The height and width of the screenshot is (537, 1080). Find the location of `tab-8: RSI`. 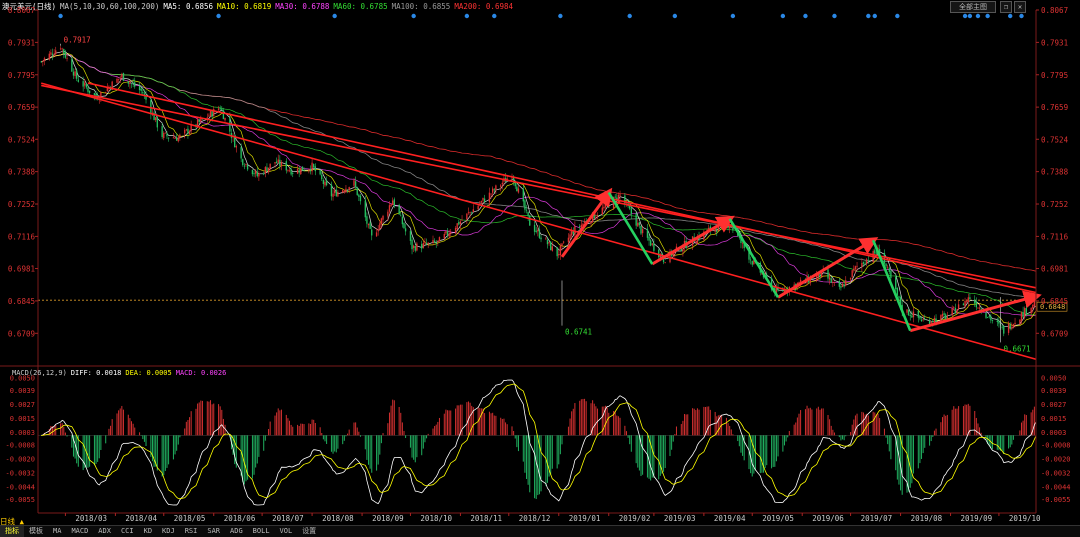

tab-8: RSI is located at coordinates (191, 531).